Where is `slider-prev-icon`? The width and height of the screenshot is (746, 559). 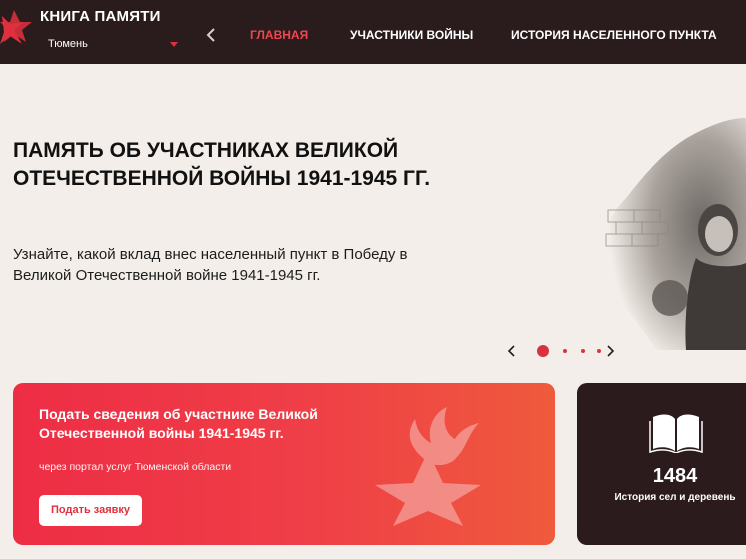
slider-prev-icon is located at coordinates (512, 351).